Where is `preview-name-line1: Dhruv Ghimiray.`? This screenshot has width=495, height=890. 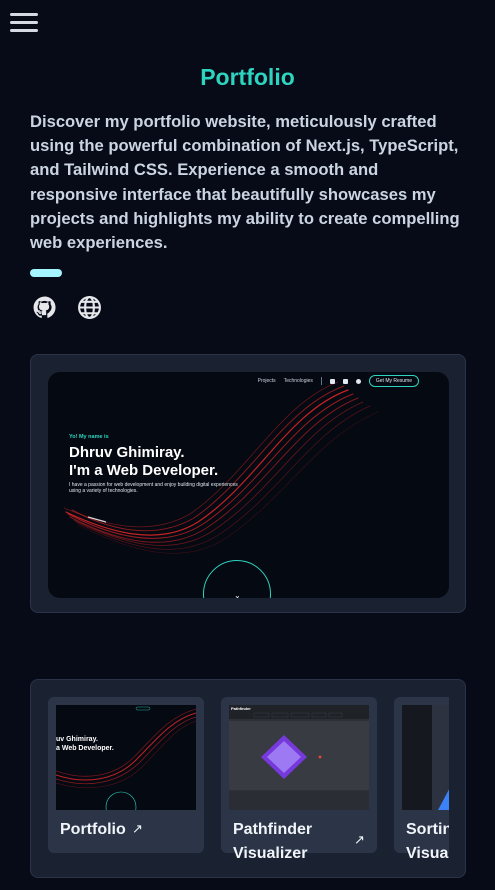
preview-name-line1: Dhruv Ghimiray. is located at coordinates (127, 452).